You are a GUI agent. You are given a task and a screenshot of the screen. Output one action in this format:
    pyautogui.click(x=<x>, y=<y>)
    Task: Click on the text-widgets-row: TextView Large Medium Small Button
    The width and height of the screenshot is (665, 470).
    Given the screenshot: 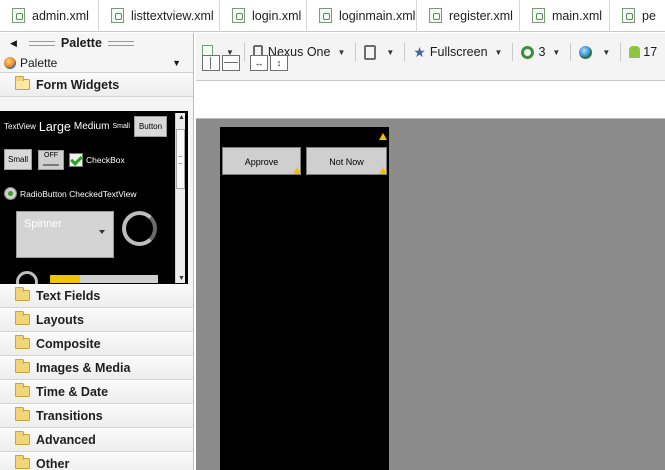 What is the action you would take?
    pyautogui.click(x=86, y=126)
    